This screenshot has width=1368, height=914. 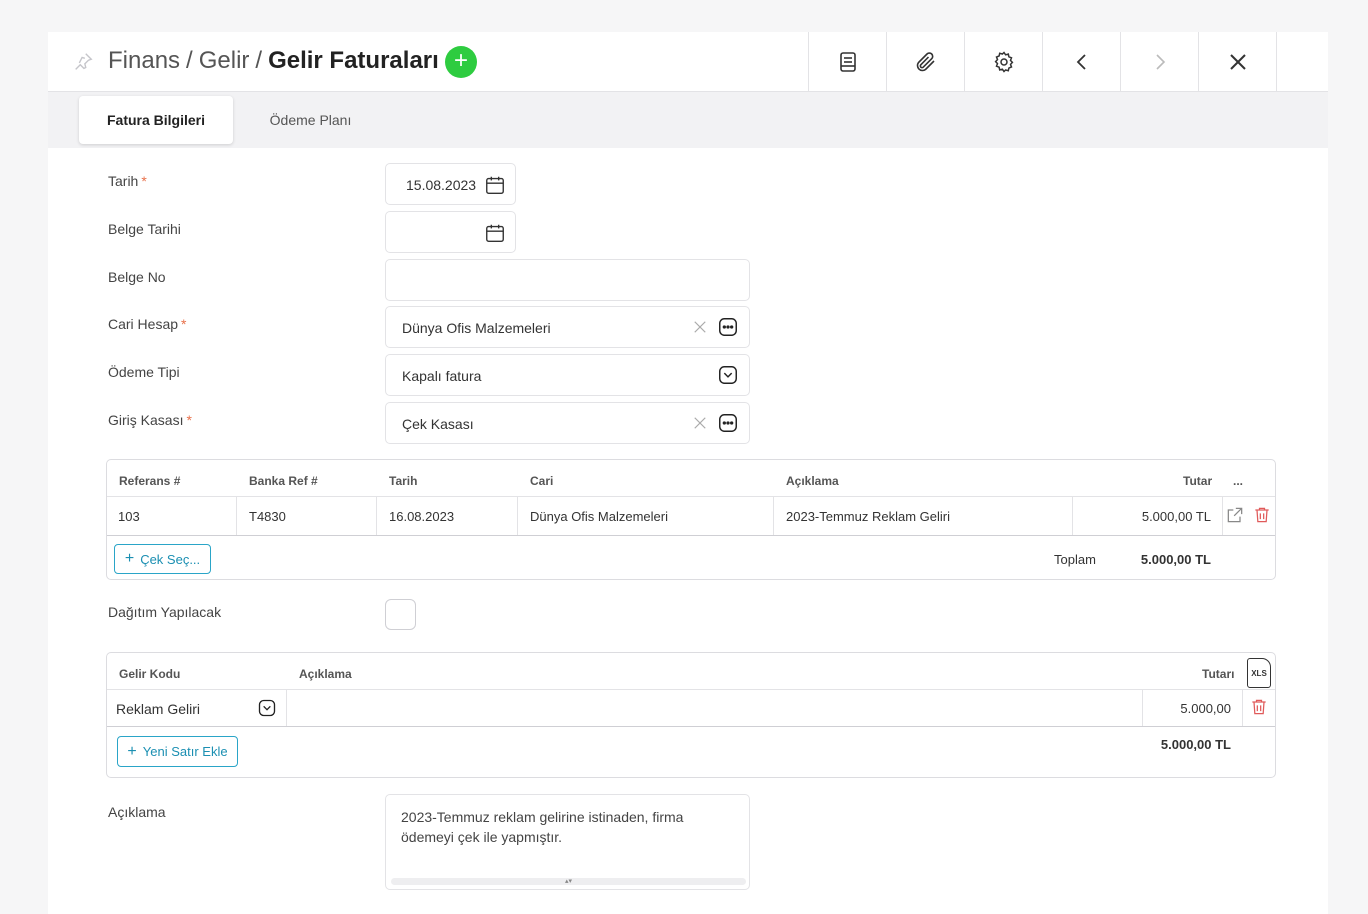 I want to click on belge-no-input, so click(x=567, y=280).